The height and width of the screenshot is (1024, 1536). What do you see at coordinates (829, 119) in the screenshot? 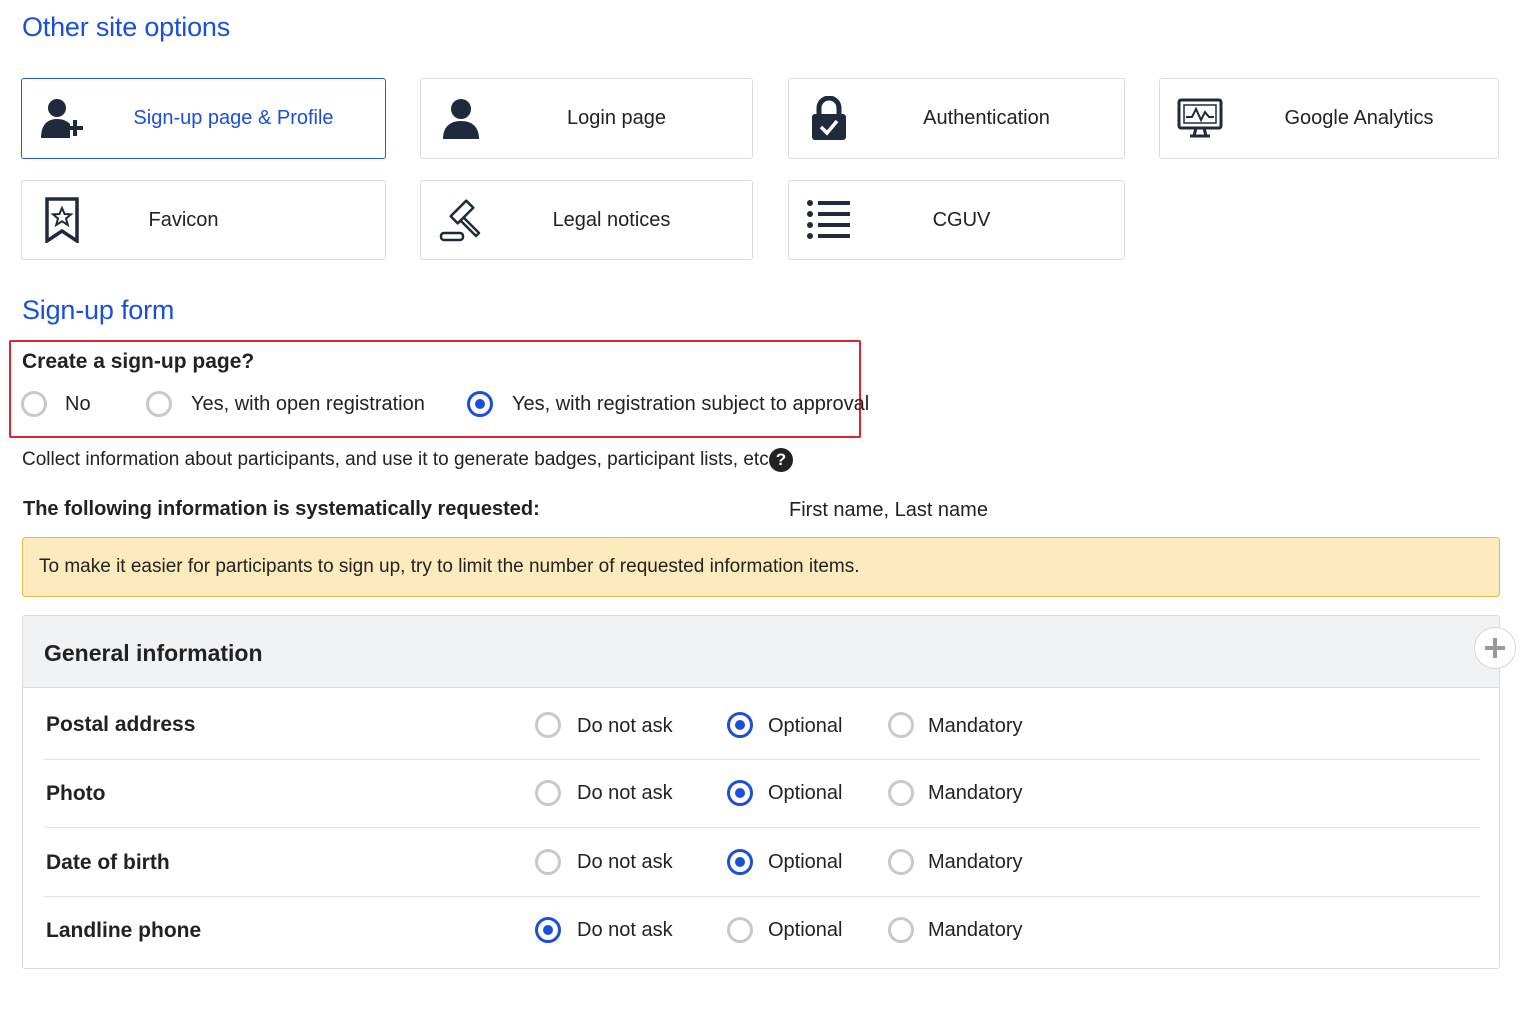
I see `lock-check-icon` at bounding box center [829, 119].